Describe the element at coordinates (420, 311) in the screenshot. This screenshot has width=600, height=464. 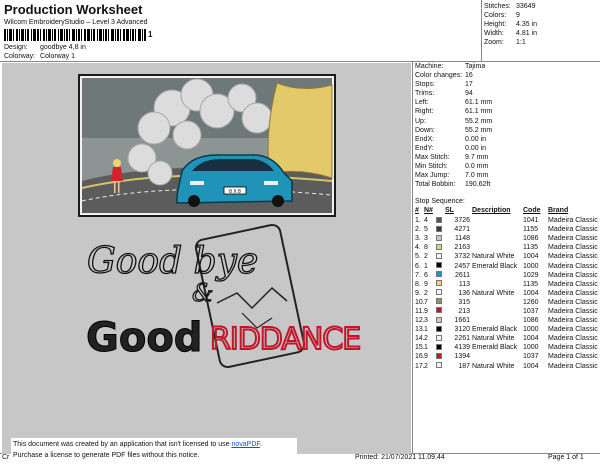
I see `row-number: 11.` at that location.